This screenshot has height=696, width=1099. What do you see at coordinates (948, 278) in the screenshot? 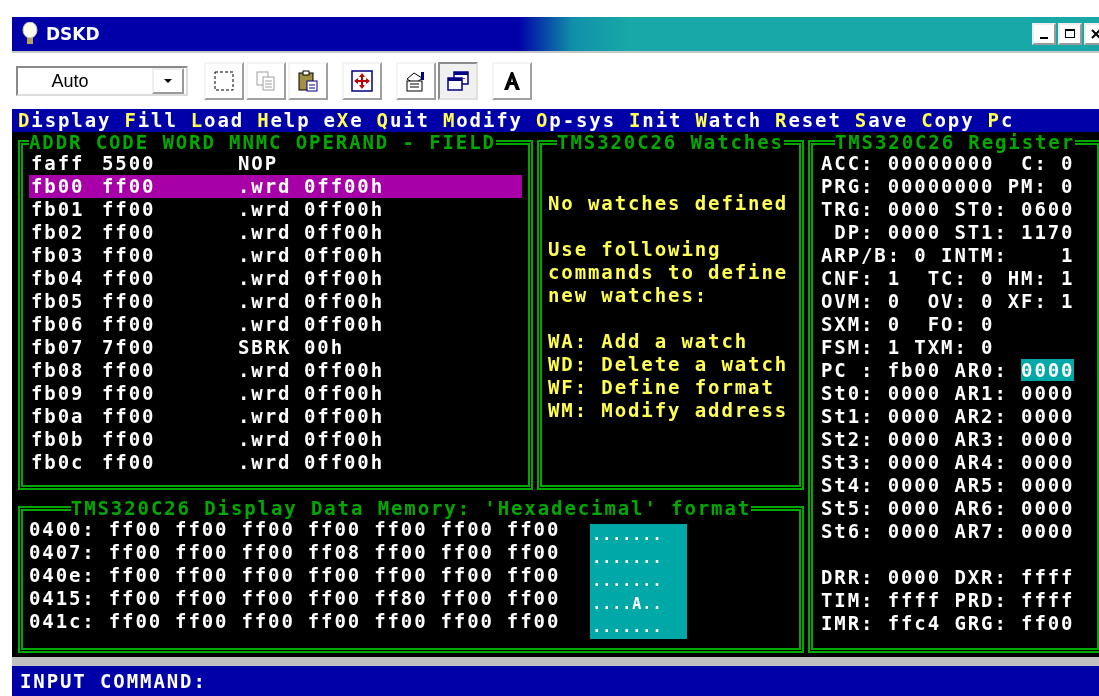
I see `register-line: CNF: 1 TC: 0 HM: 1` at bounding box center [948, 278].